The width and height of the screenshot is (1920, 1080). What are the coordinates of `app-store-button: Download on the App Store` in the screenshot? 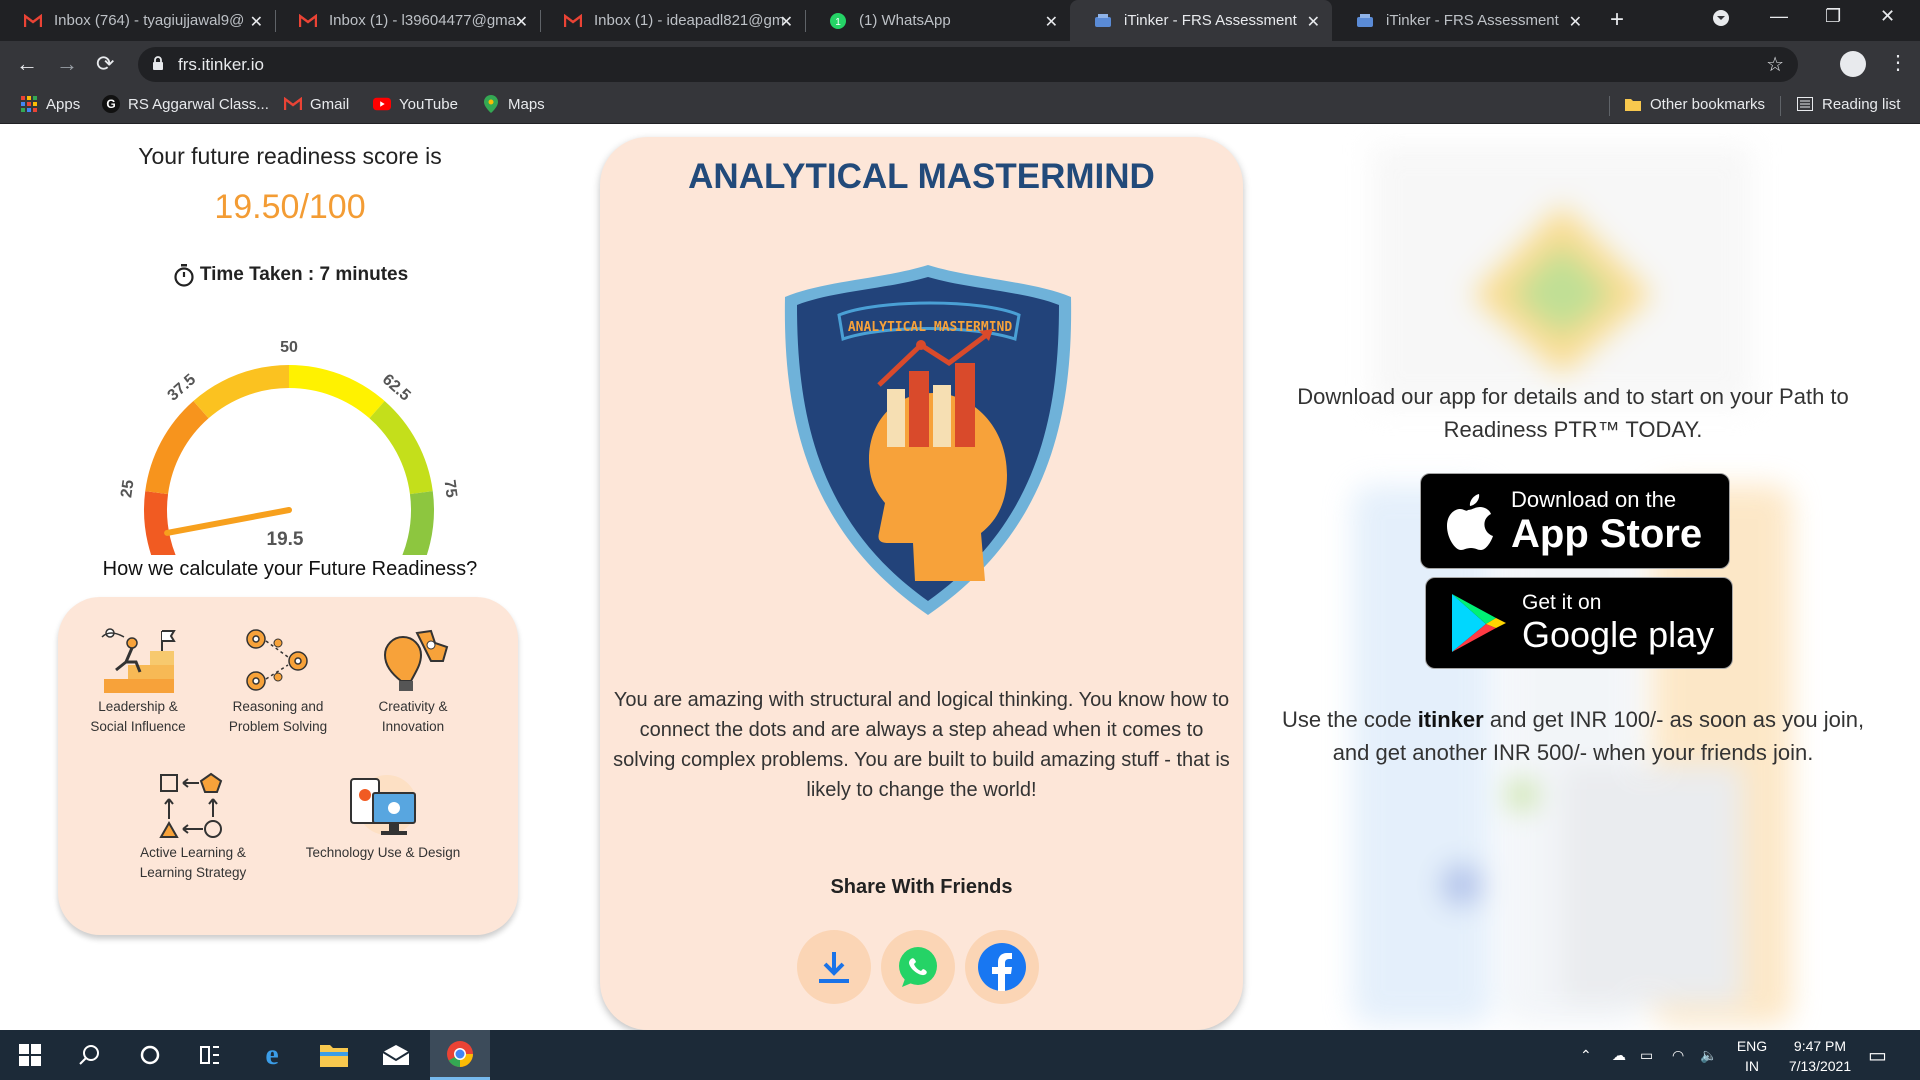 It's located at (1575, 521).